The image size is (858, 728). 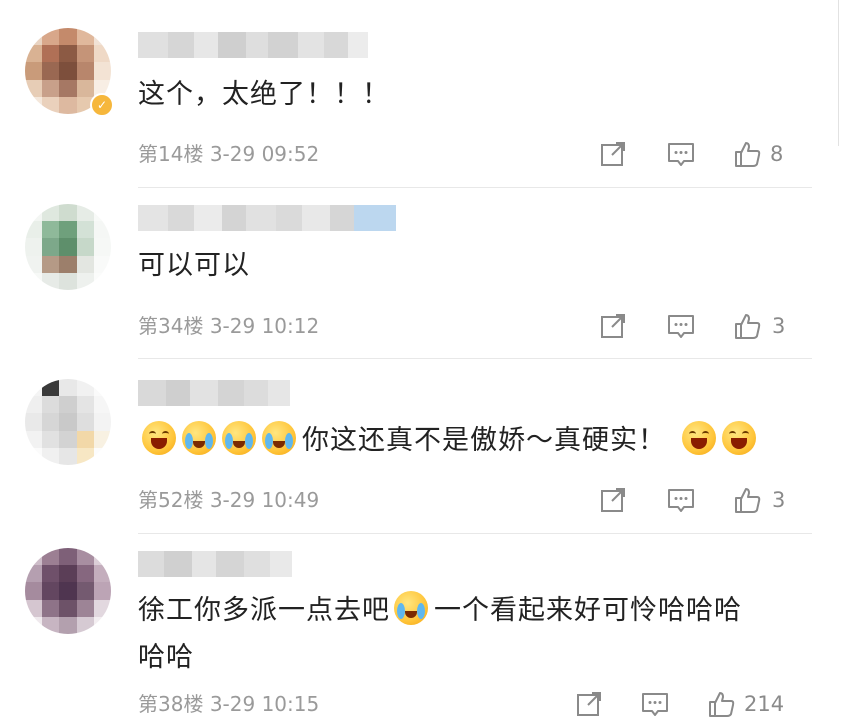 I want to click on like-count: 8, so click(x=777, y=154).